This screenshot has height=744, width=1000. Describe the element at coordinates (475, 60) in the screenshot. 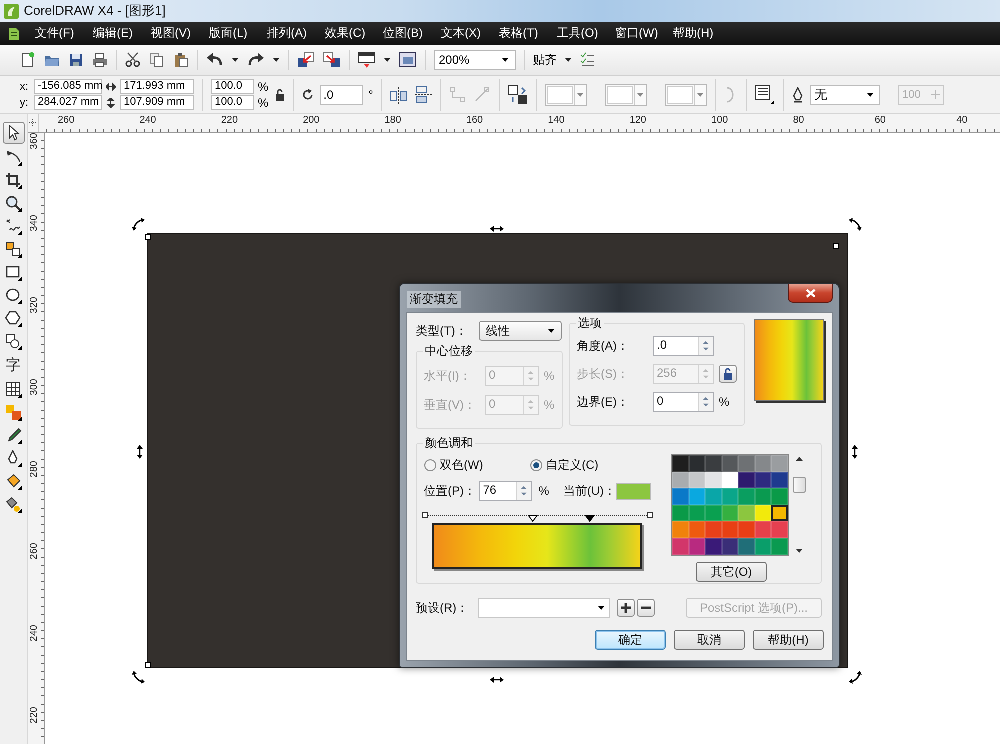

I see `zoom-dropdown: 200%` at that location.